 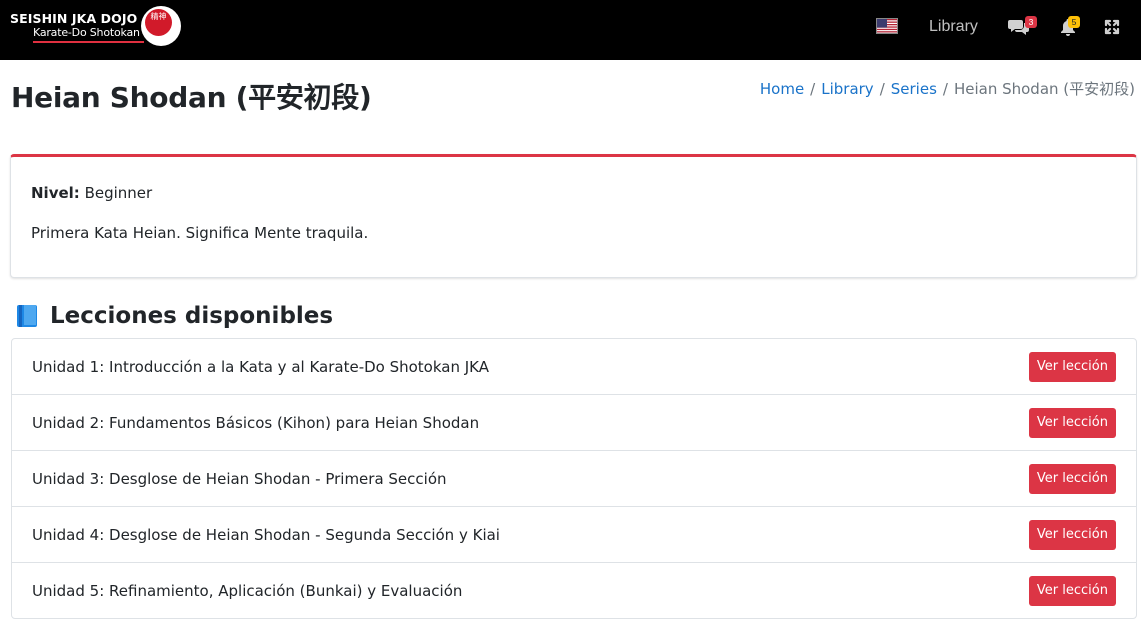 What do you see at coordinates (192, 316) in the screenshot?
I see `lessons-heading-text: Lecciones disponibles` at bounding box center [192, 316].